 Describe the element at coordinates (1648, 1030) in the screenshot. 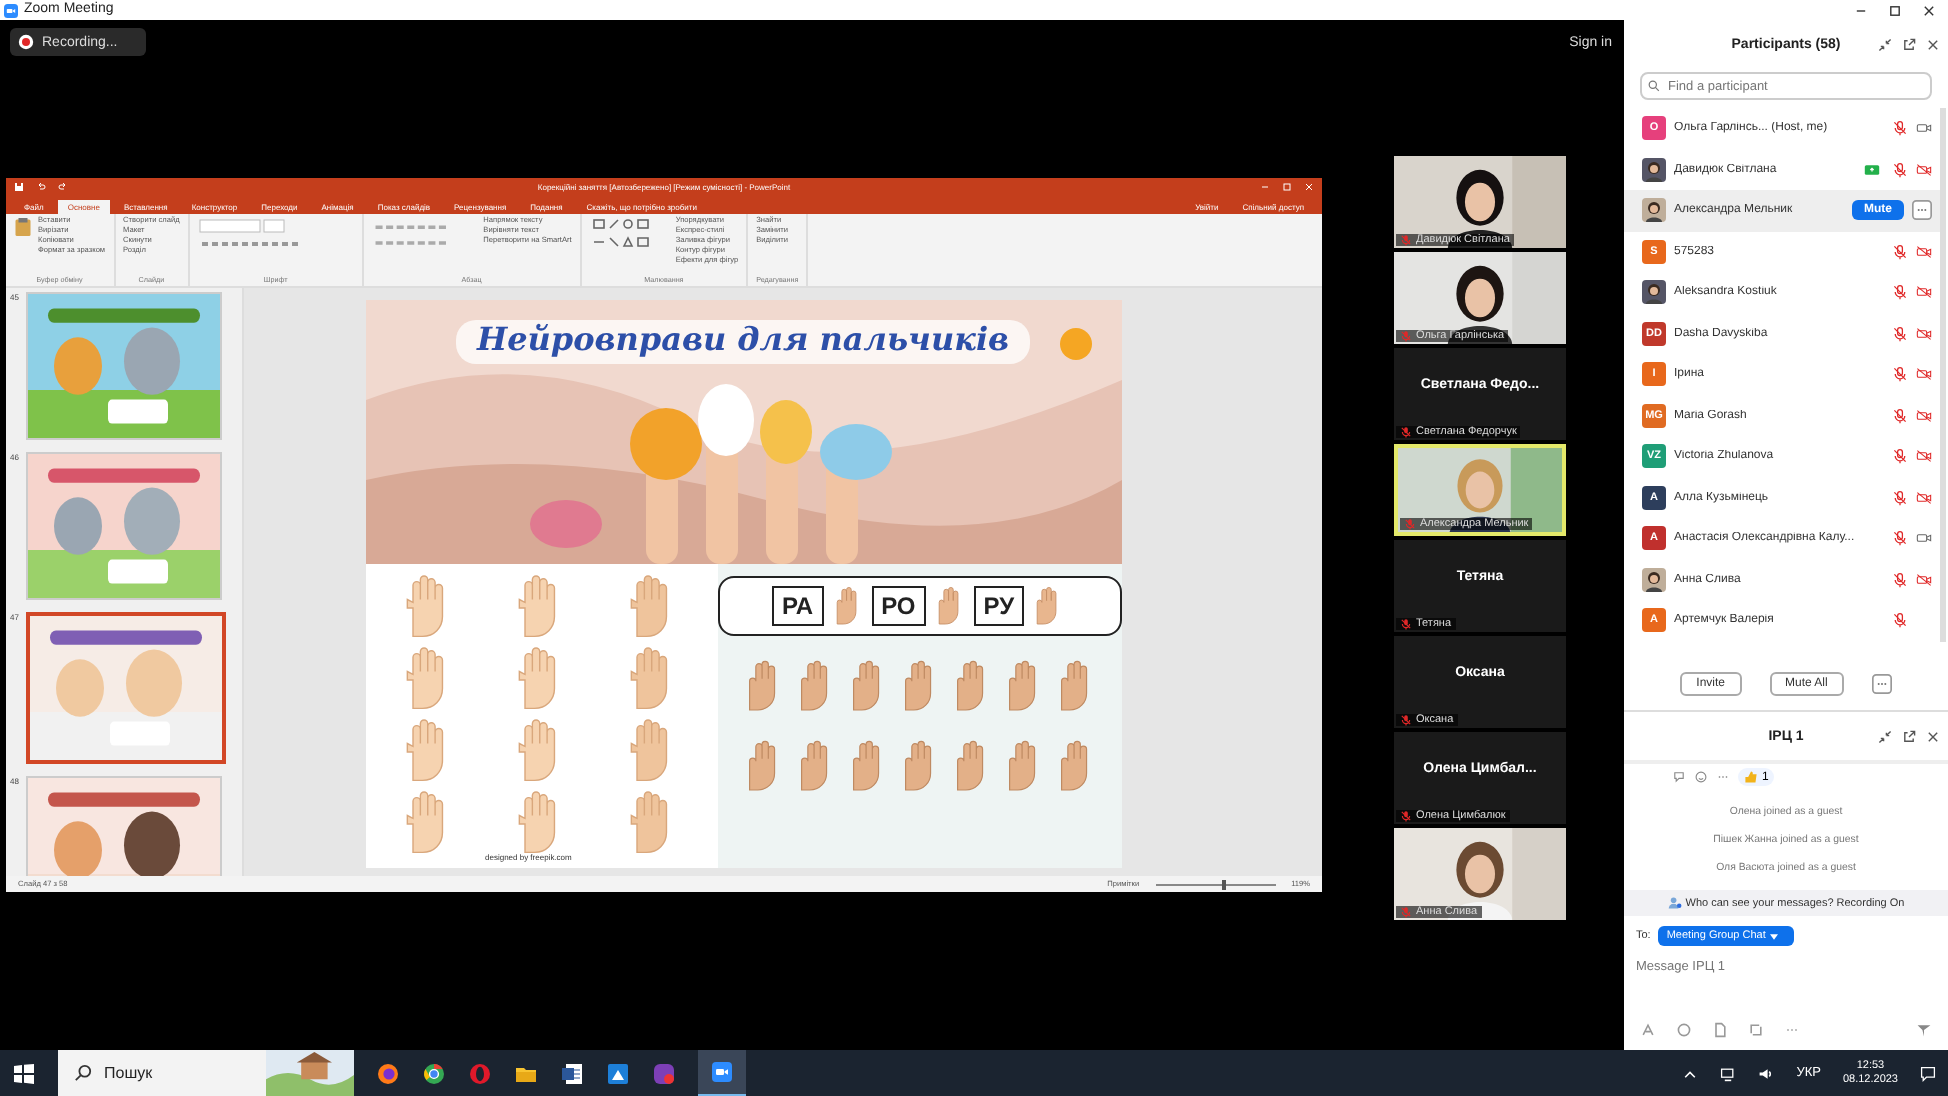

I see `format-icon` at that location.